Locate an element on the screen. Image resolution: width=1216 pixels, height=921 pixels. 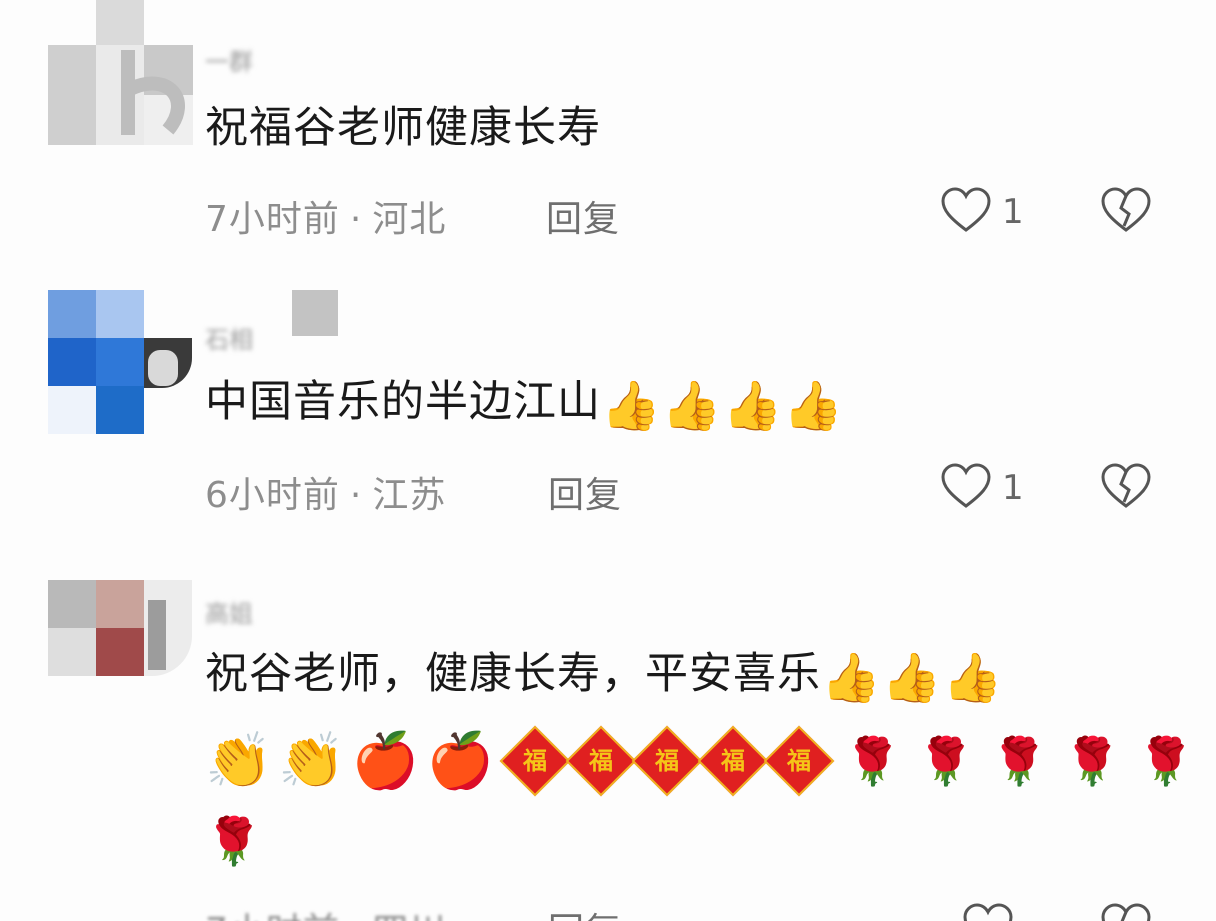
avatar-silhouette-icon is located at coordinates (153, 92).